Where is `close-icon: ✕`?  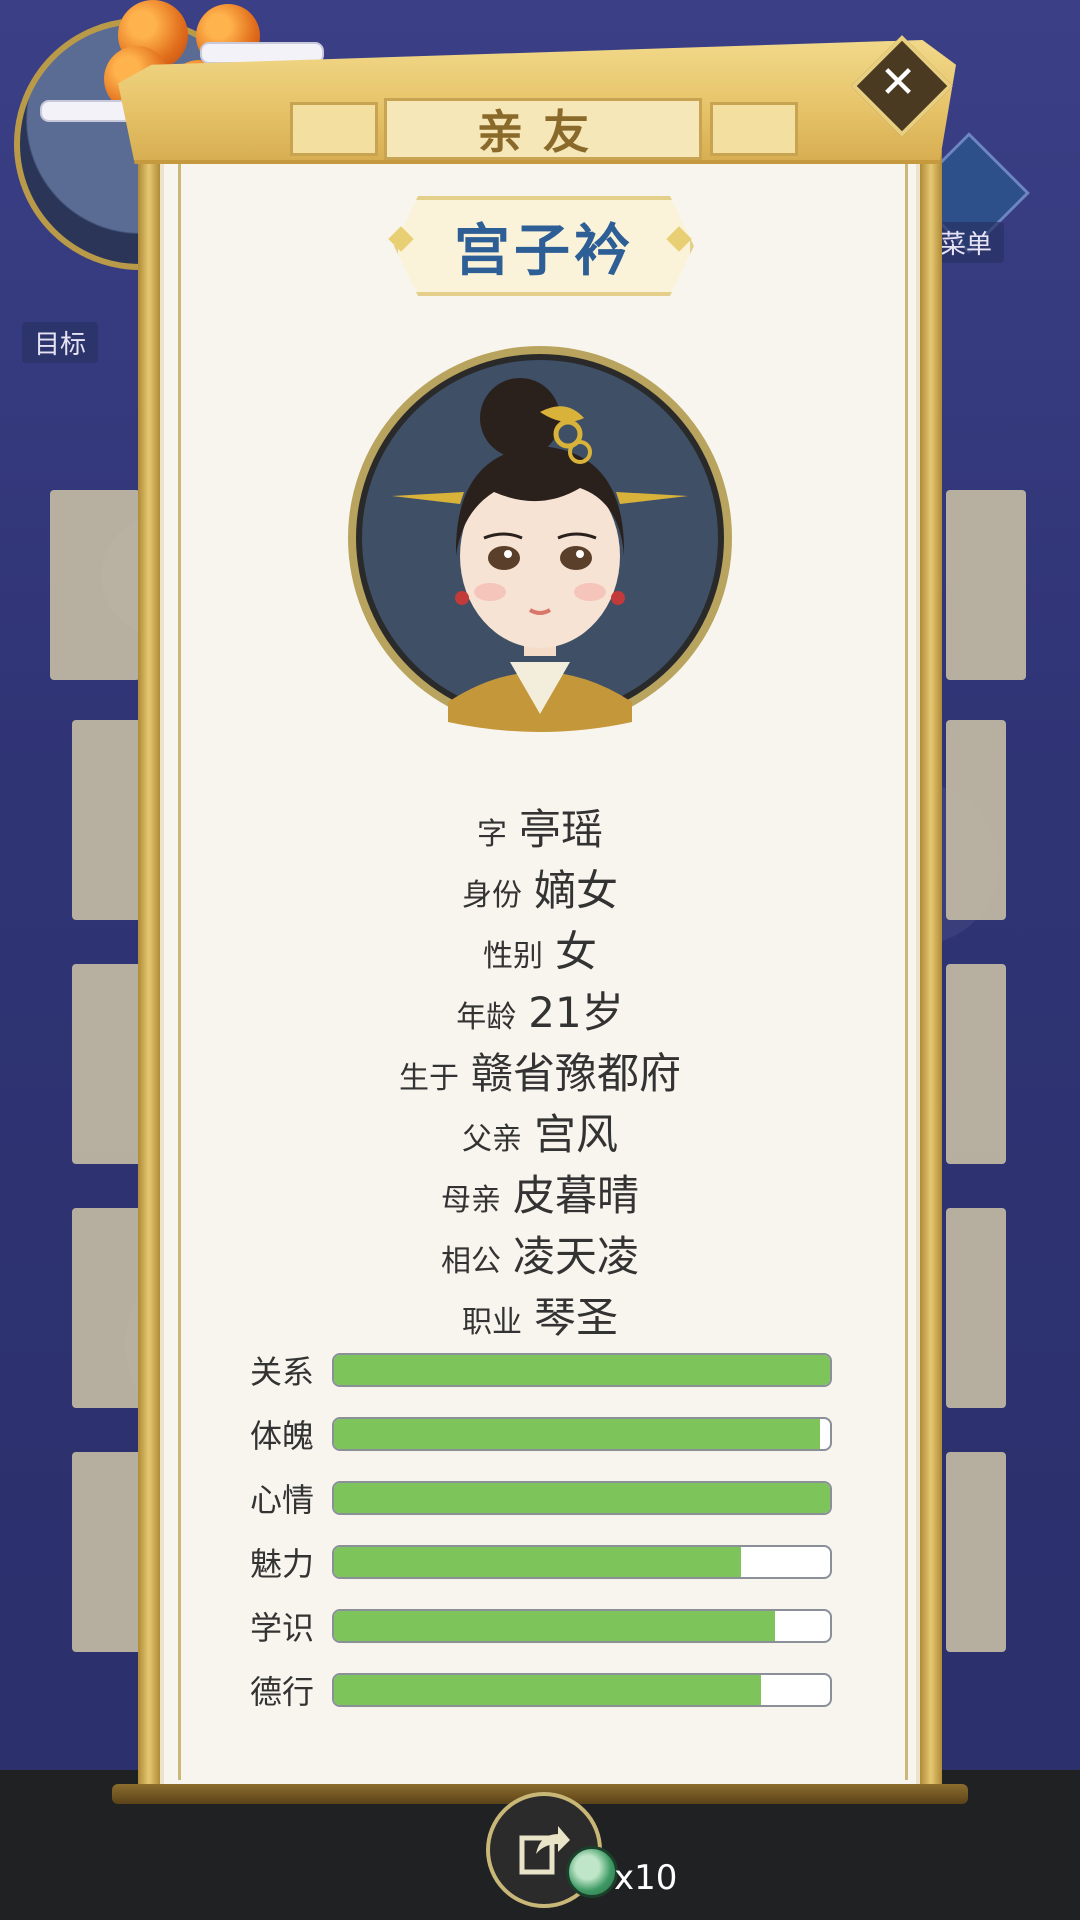
close-icon: ✕ is located at coordinates (898, 82).